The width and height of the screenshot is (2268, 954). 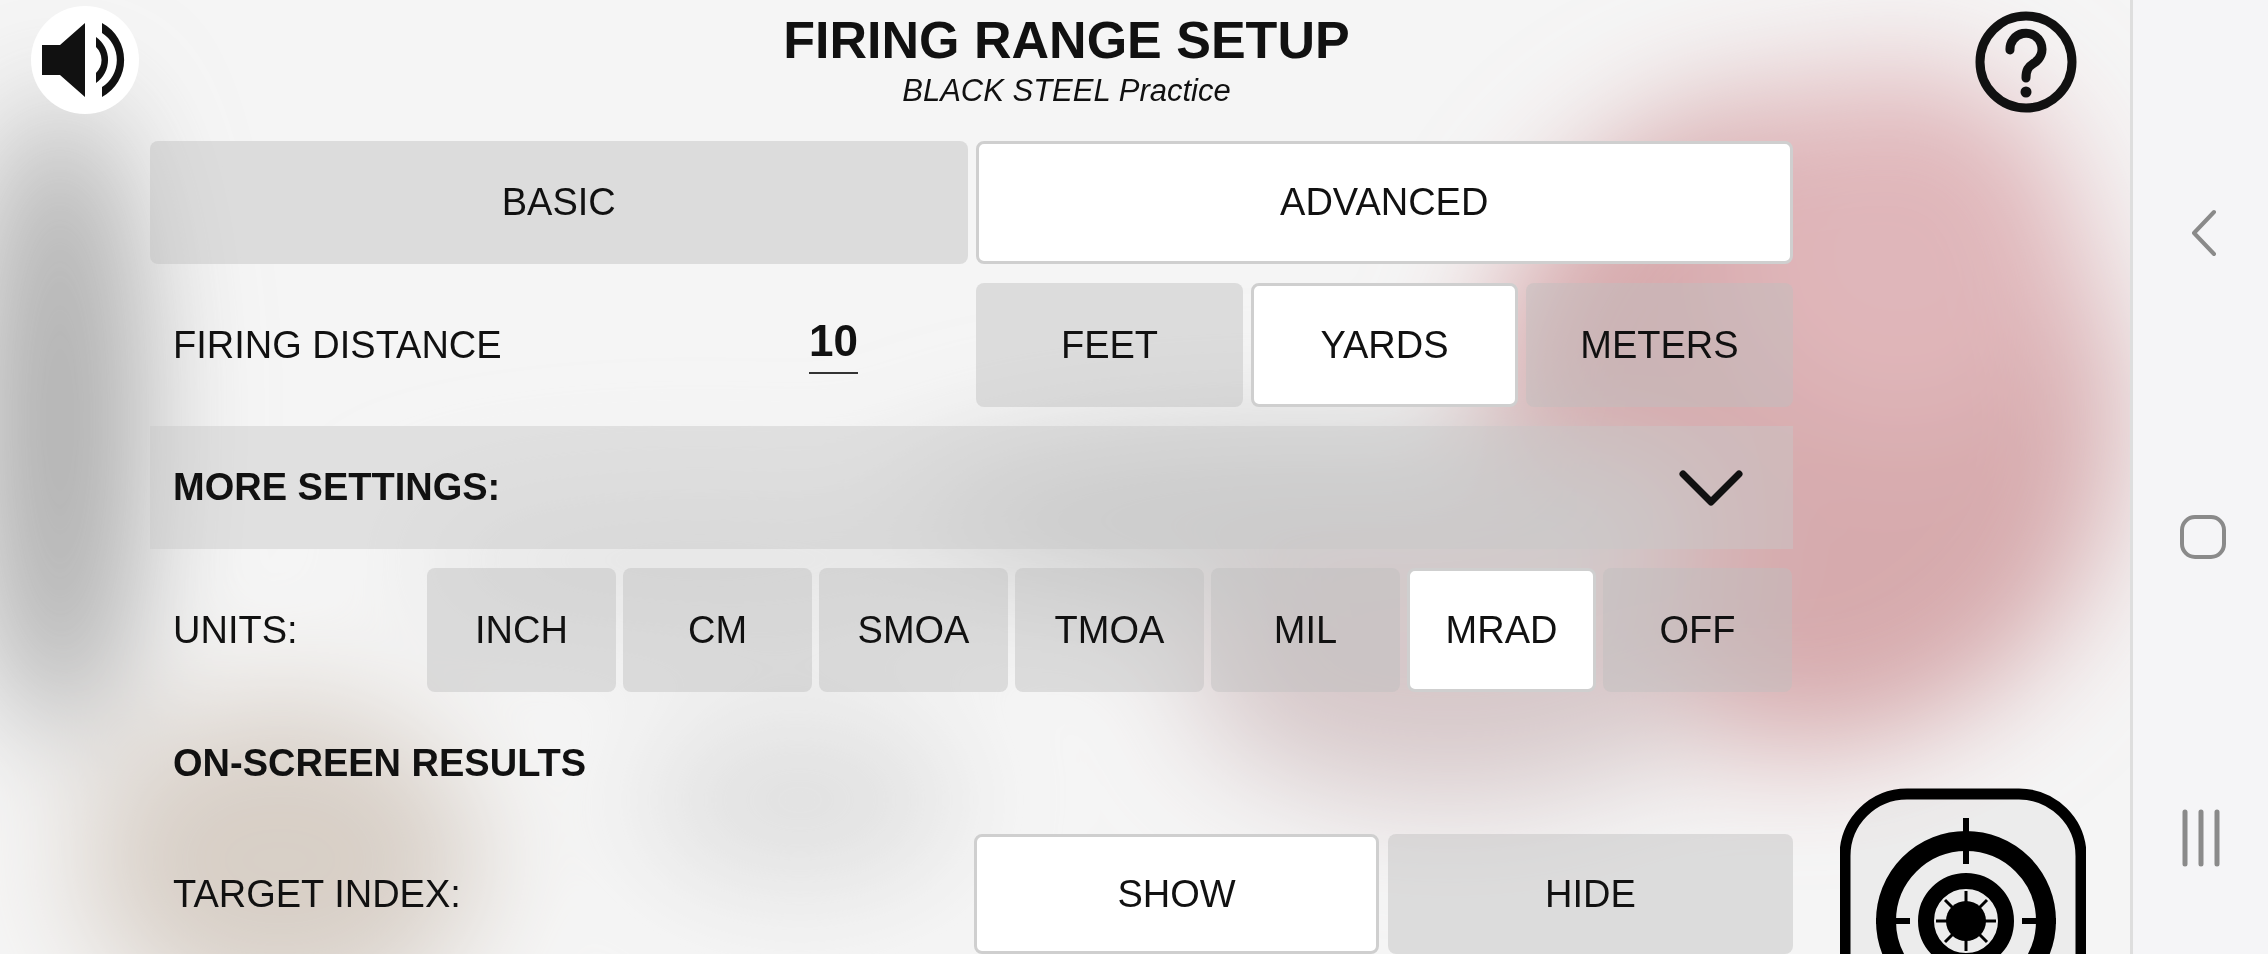 I want to click on unit-option: OFF, so click(x=1697, y=630).